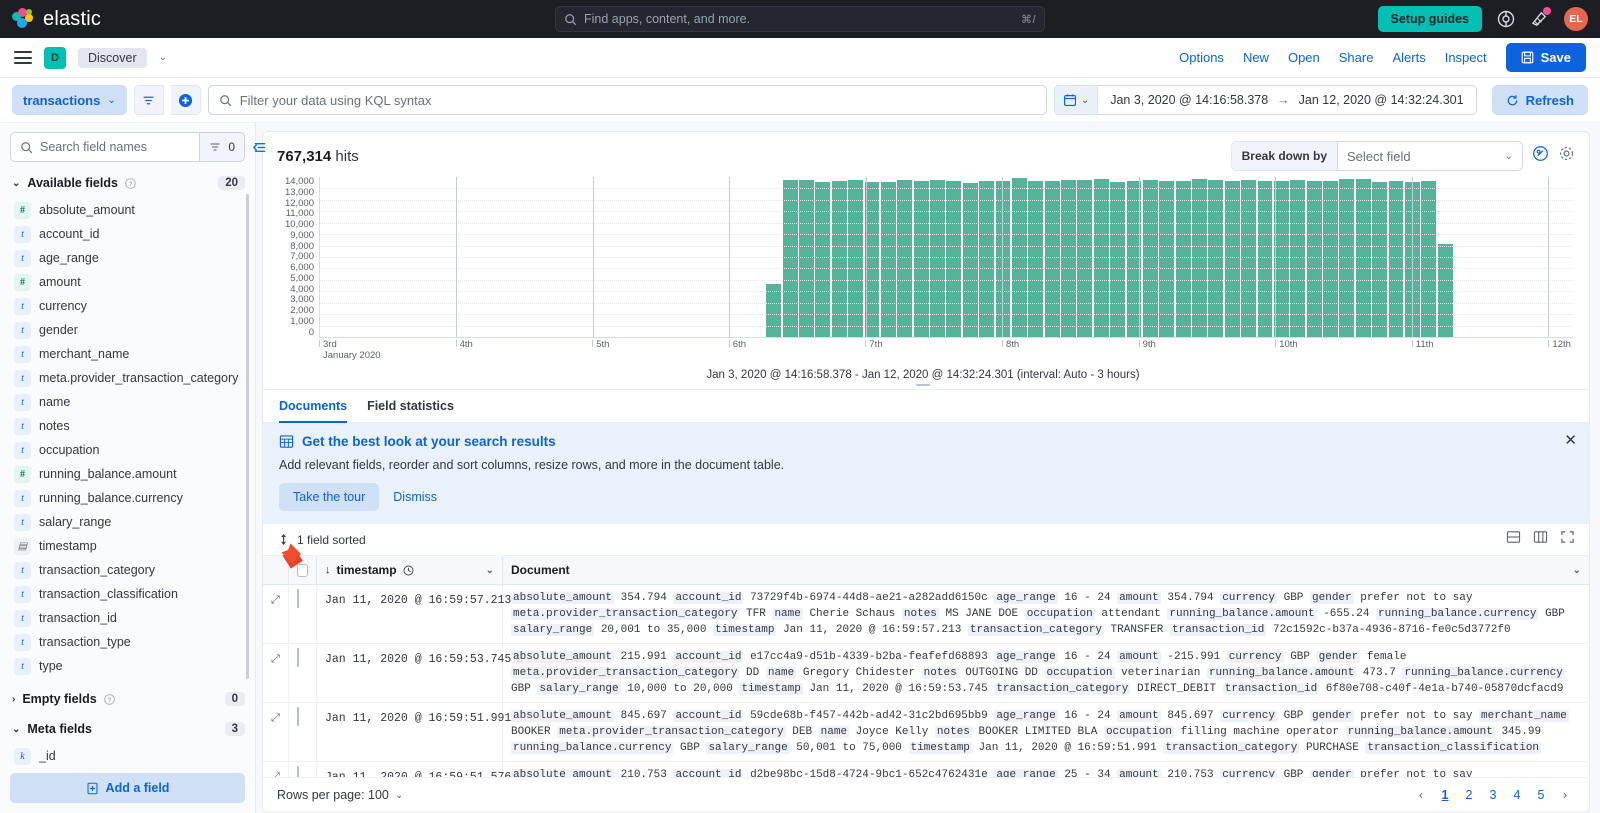  Describe the element at coordinates (130, 306) in the screenshot. I see `field-item-currency: t currency` at that location.